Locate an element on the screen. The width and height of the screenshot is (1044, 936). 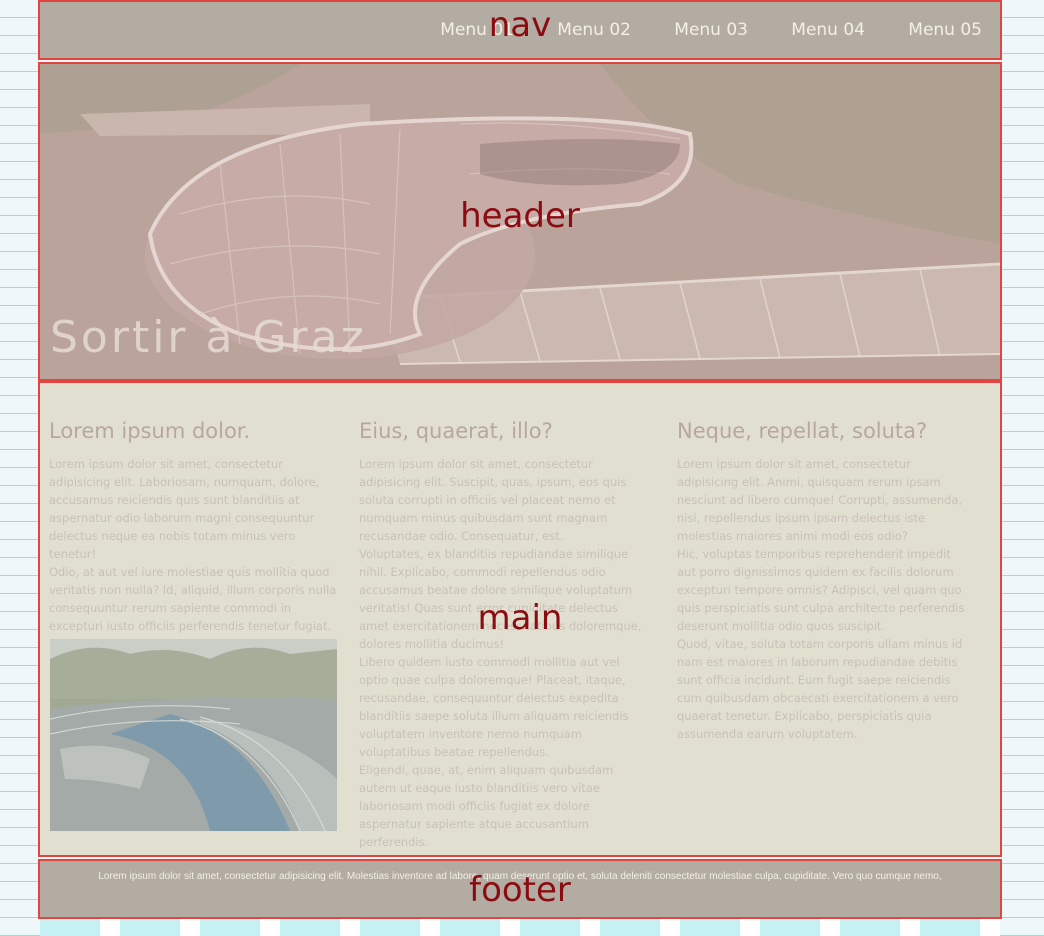
column-3-heading: Neque, repellat, soluta? is located at coordinates (802, 431).